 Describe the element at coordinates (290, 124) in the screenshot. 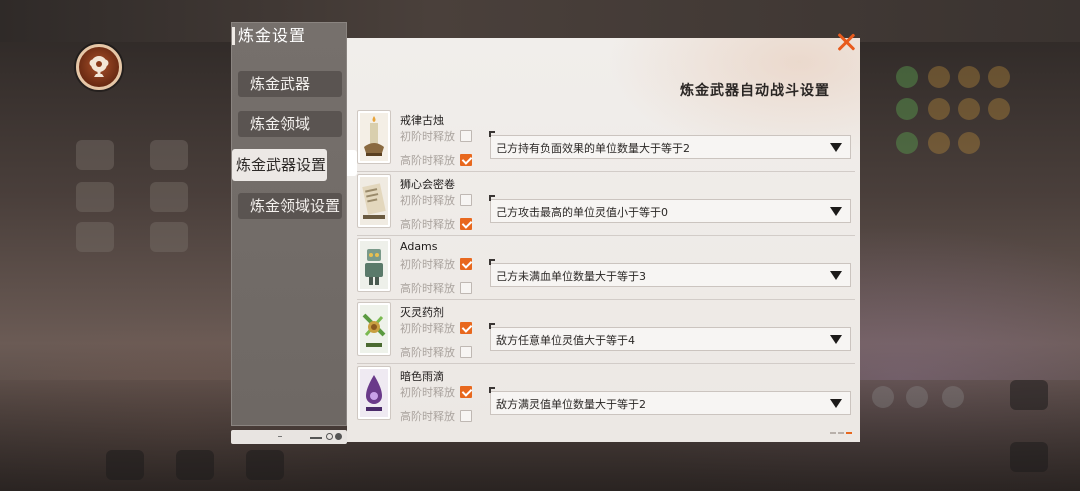

I see `nav-item-alchemy-domain: 炼金领域` at that location.